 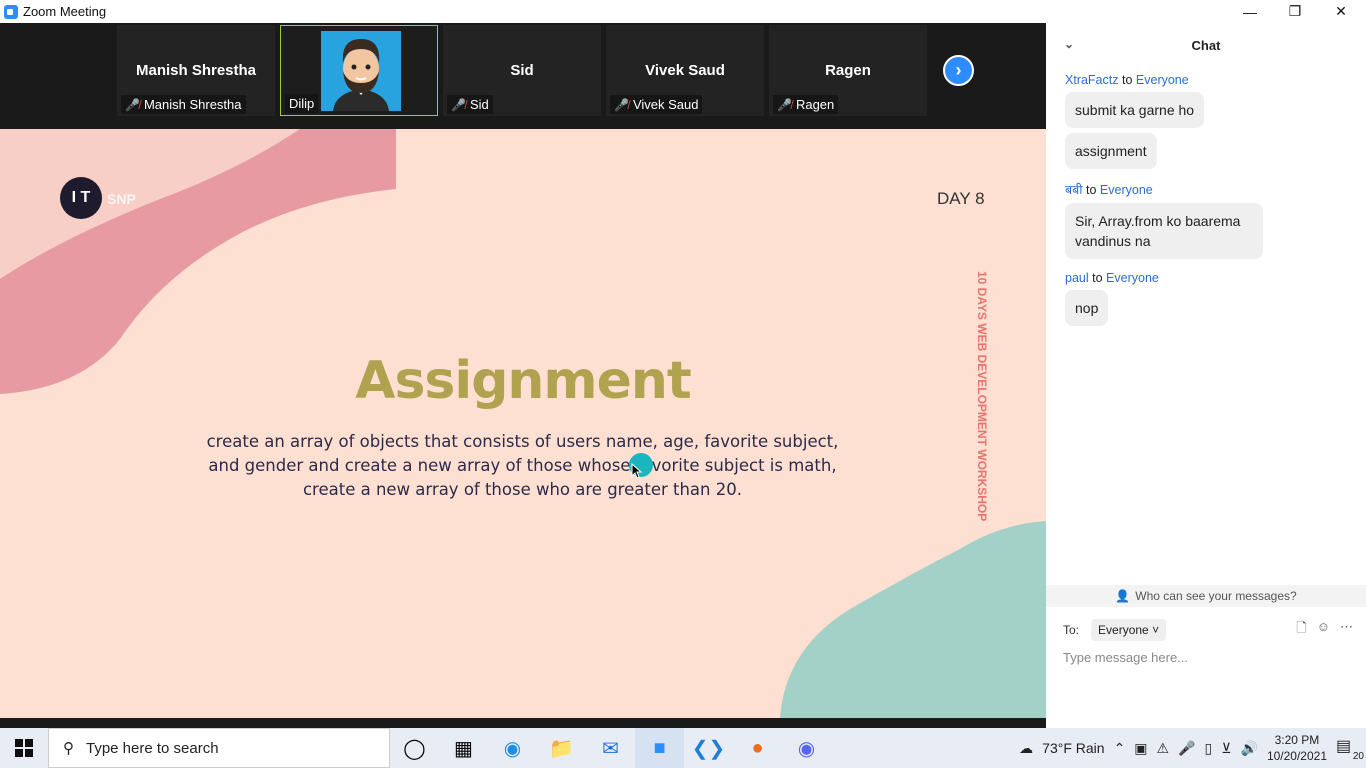 What do you see at coordinates (1358, 756) in the screenshot?
I see `notification-count: 20` at bounding box center [1358, 756].